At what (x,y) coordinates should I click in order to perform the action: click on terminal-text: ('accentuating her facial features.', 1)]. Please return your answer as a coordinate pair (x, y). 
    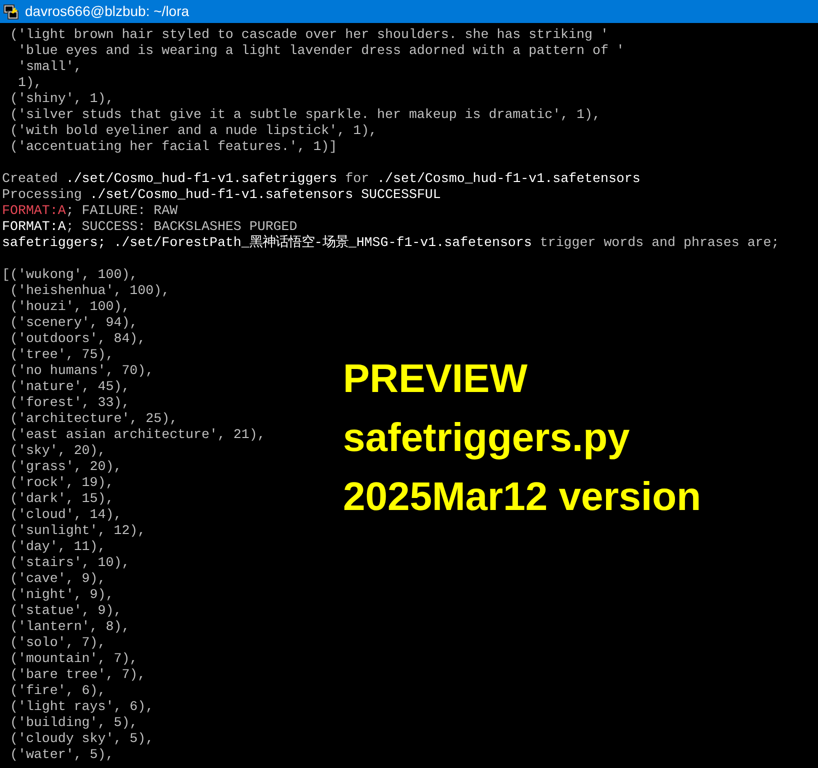
    Looking at the image, I should click on (173, 146).